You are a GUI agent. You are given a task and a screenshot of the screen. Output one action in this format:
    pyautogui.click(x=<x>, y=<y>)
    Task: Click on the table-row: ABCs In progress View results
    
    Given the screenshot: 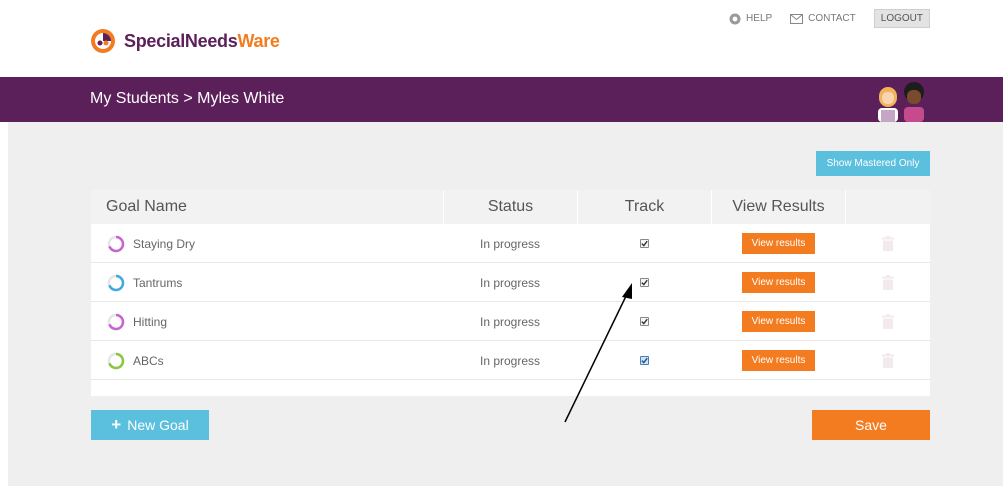 What is the action you would take?
    pyautogui.click(x=510, y=360)
    